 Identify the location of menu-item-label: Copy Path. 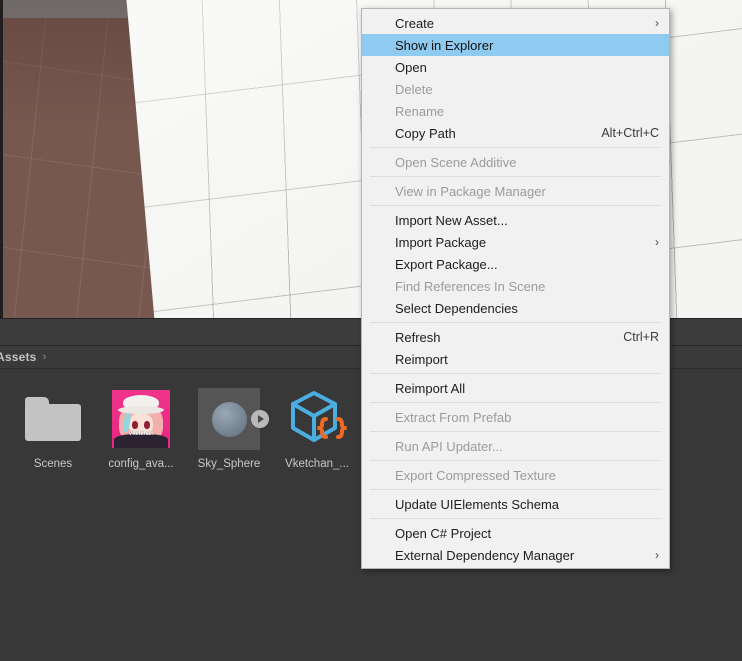
(425, 133).